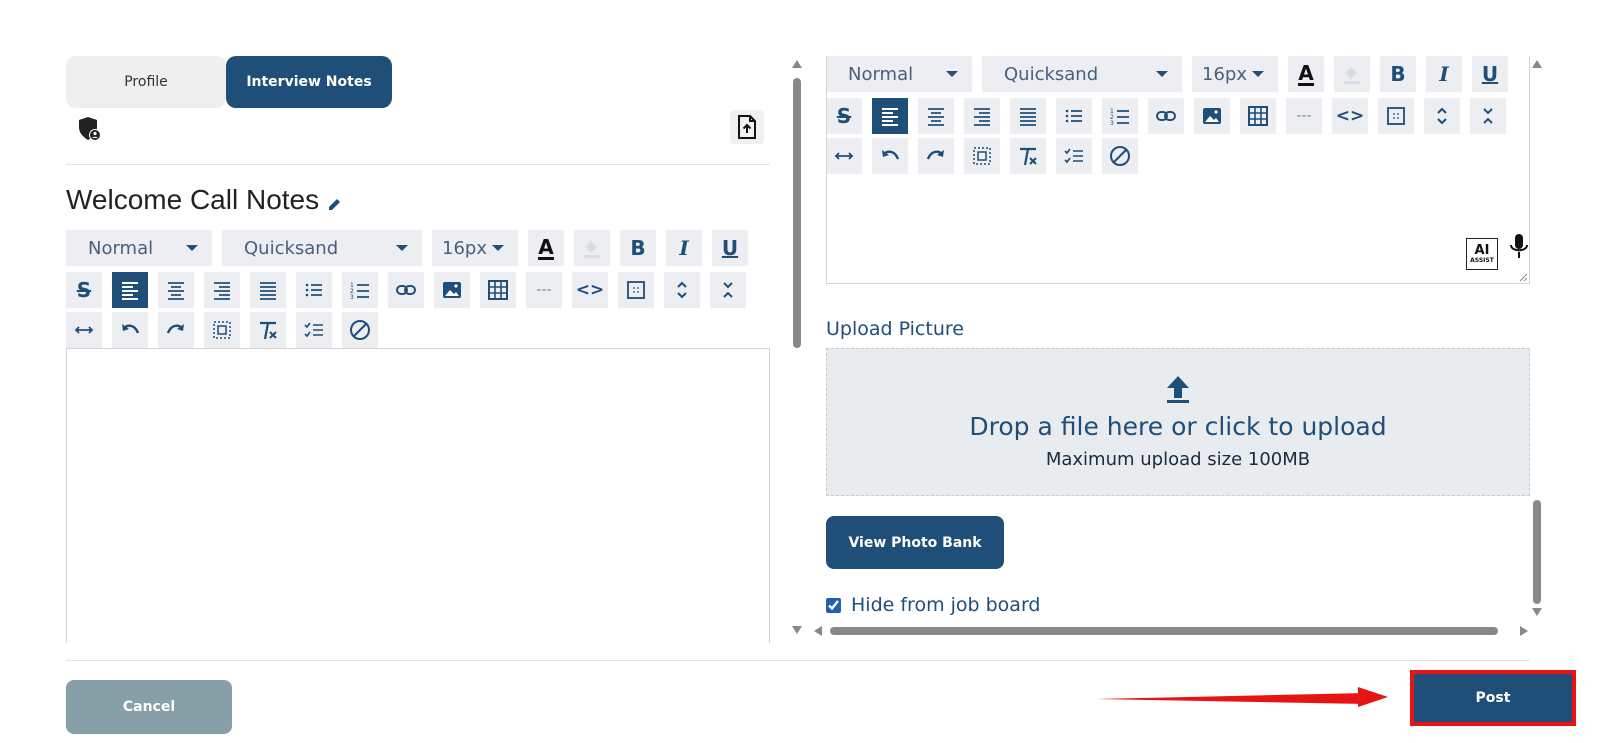  What do you see at coordinates (309, 82) in the screenshot?
I see `tab-interview-notes: Interview Notes` at bounding box center [309, 82].